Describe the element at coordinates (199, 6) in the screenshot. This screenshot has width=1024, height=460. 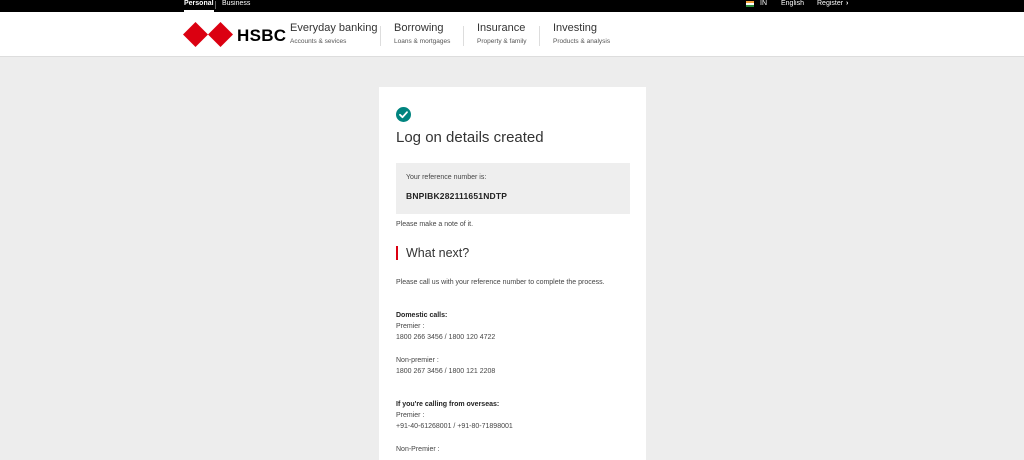
I see `tab-personal: Personal` at that location.